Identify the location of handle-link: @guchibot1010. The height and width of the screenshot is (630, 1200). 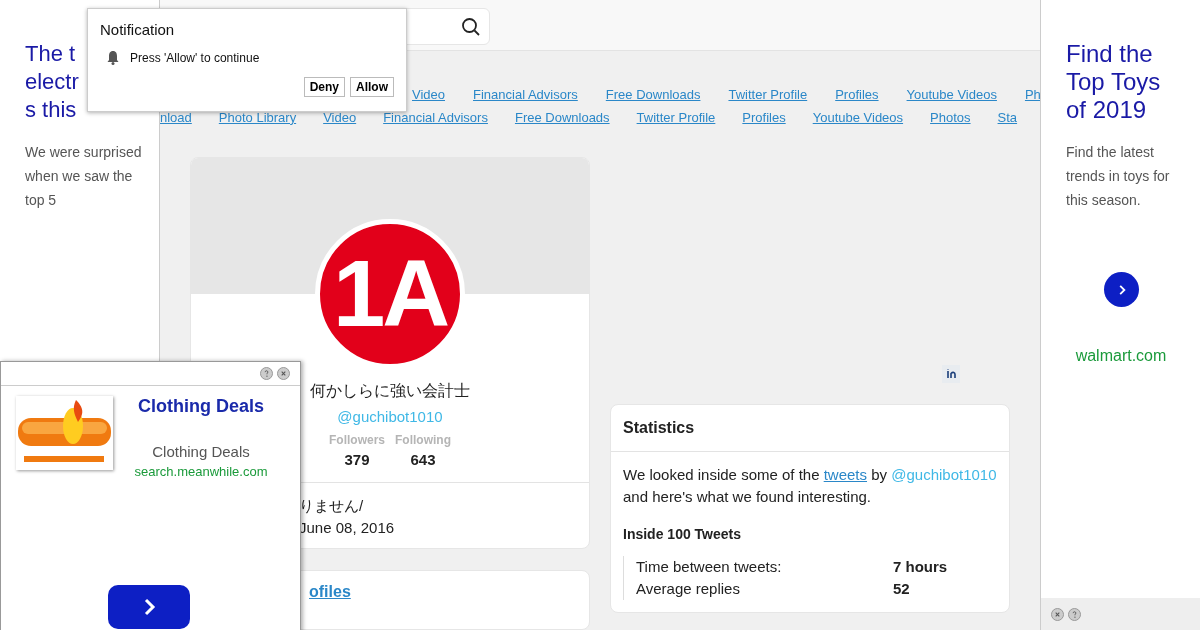
(944, 474).